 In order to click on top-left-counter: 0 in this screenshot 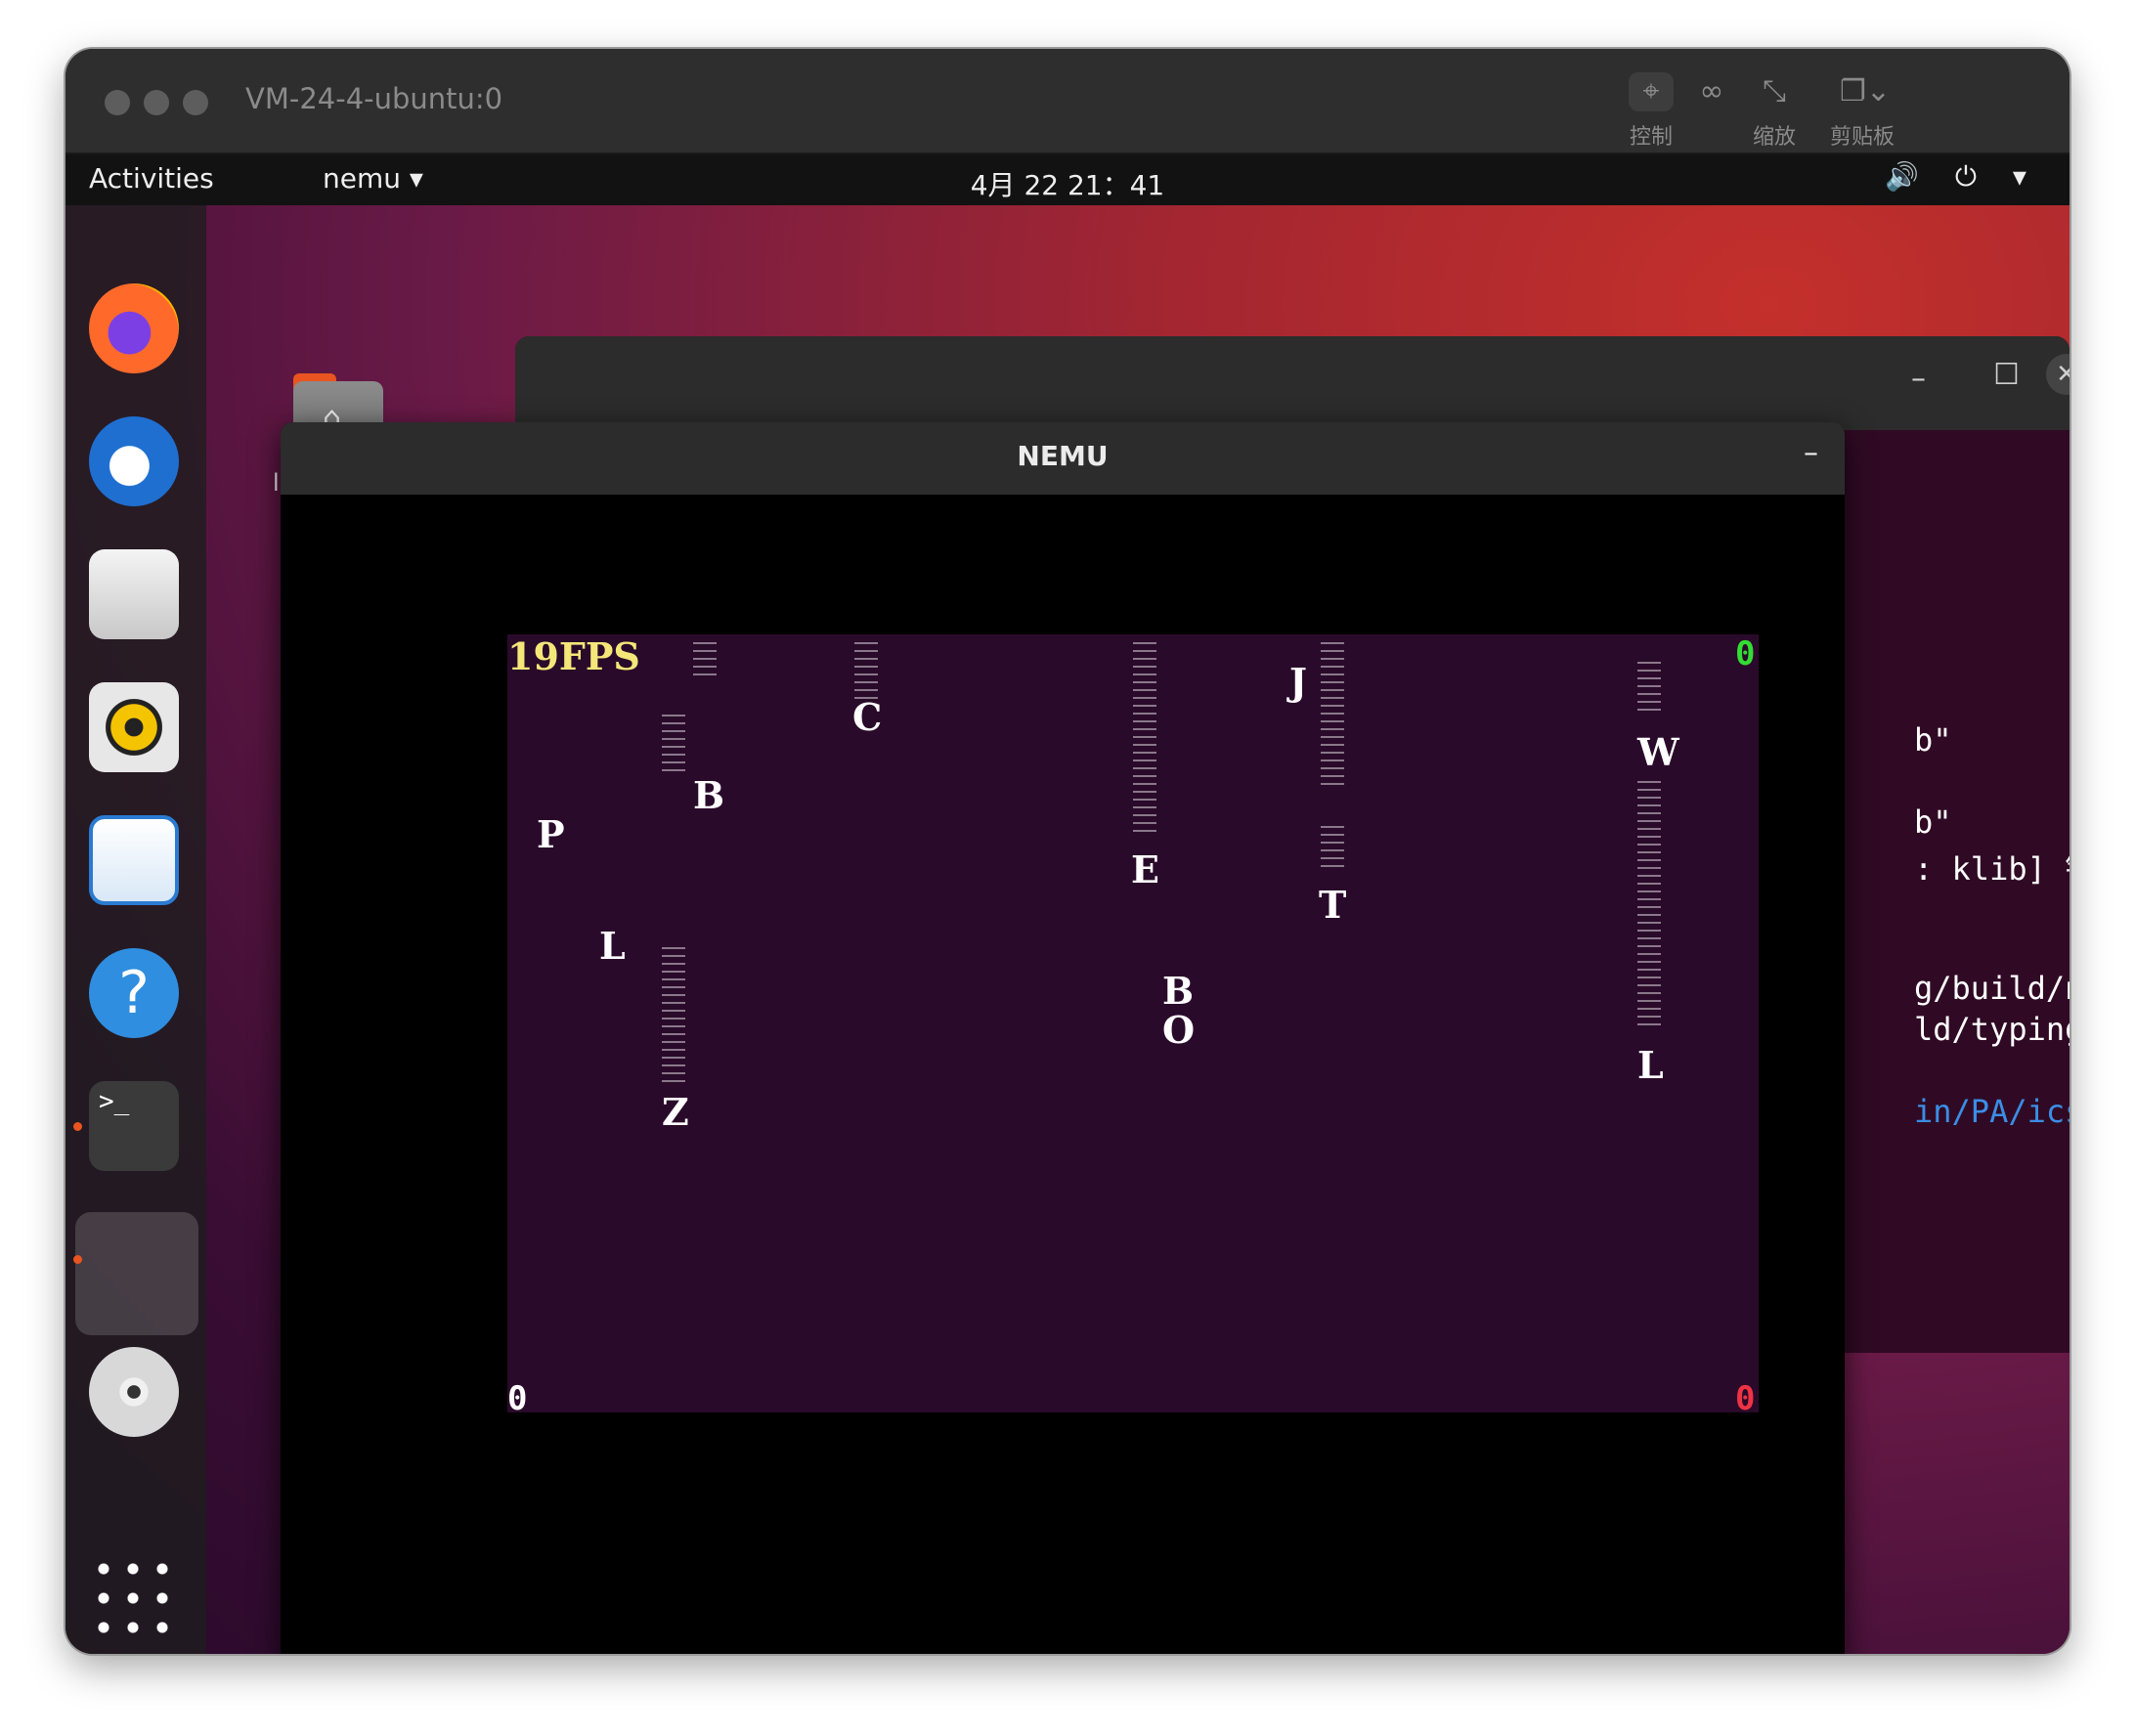, I will do `click(517, 1399)`.